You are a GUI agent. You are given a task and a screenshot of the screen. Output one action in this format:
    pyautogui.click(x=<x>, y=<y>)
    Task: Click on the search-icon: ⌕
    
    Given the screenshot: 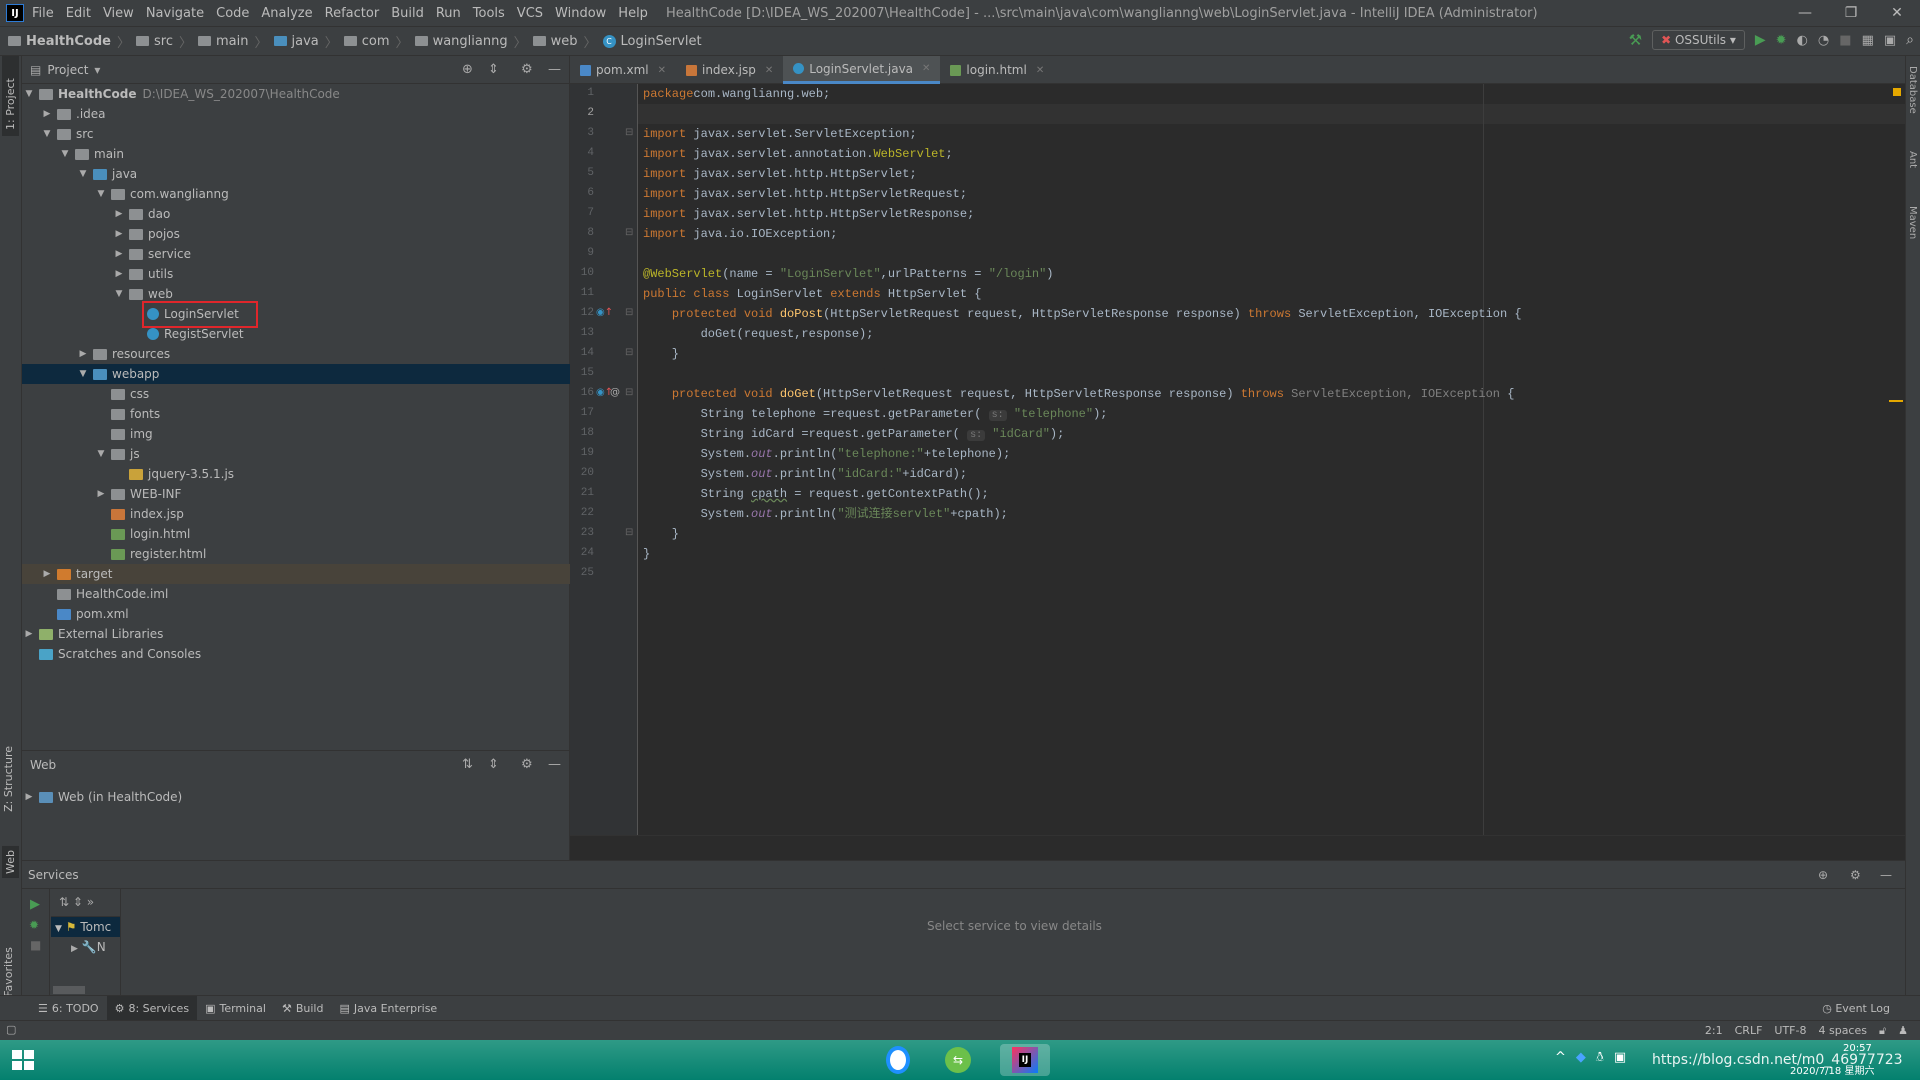 What is the action you would take?
    pyautogui.click(x=1910, y=40)
    